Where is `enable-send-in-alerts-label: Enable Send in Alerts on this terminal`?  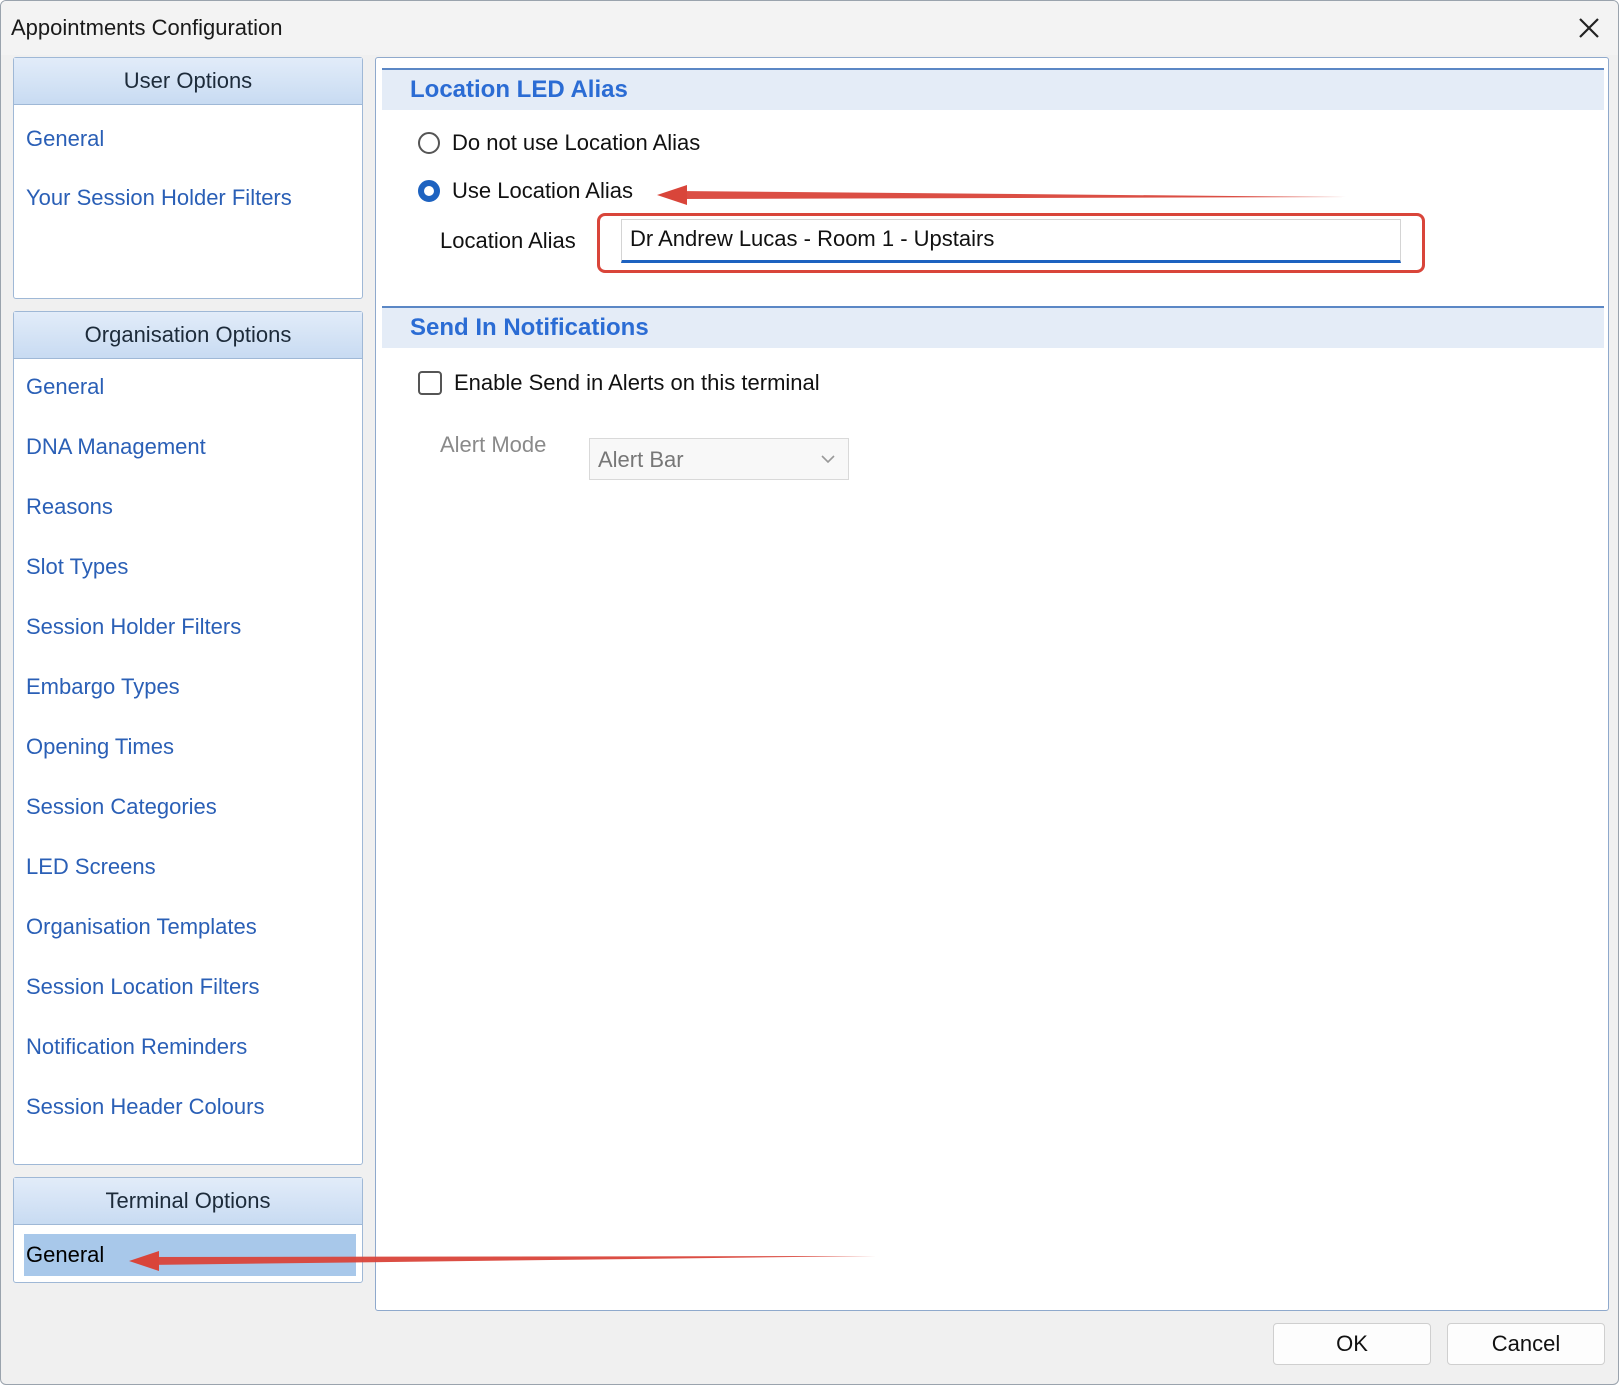 enable-send-in-alerts-label: Enable Send in Alerts on this terminal is located at coordinates (637, 382).